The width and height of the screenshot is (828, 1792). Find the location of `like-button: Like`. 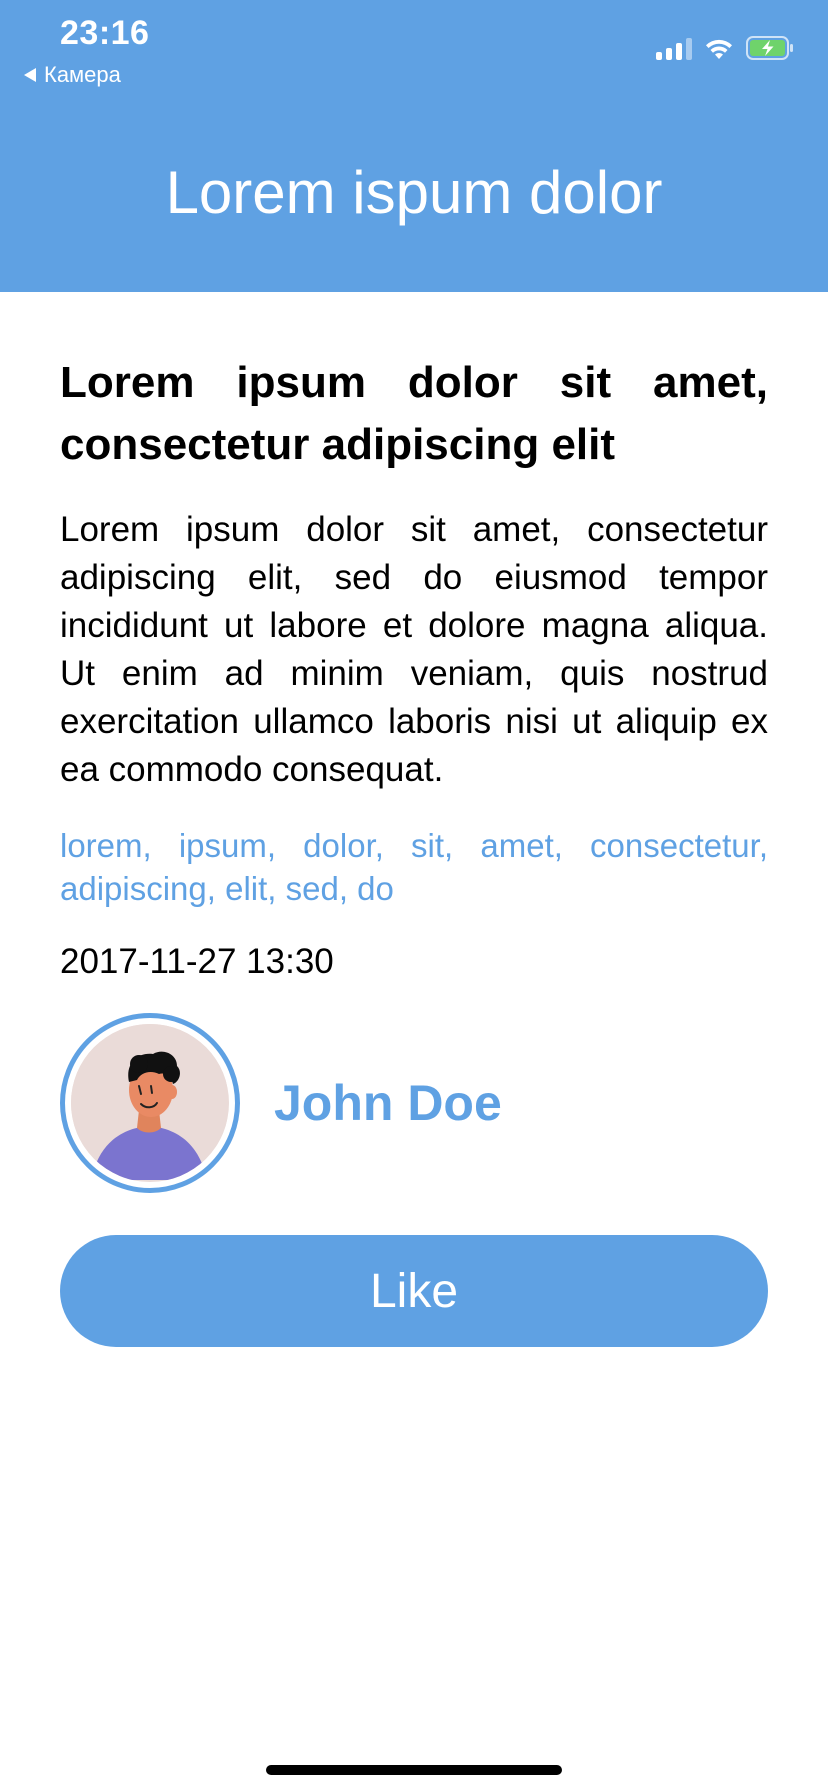

like-button: Like is located at coordinates (414, 1291).